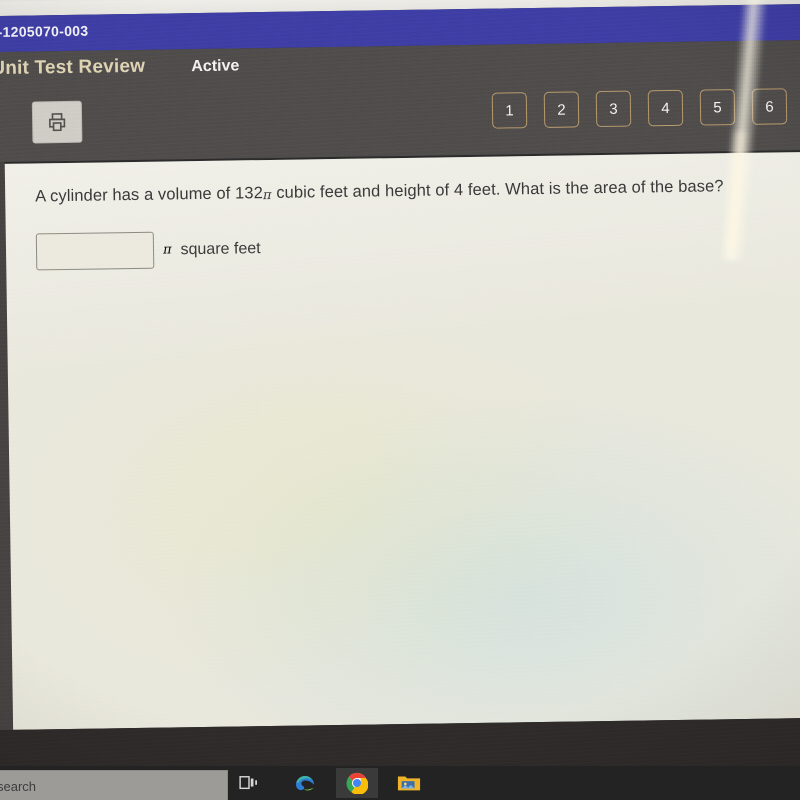 The height and width of the screenshot is (800, 800). Describe the element at coordinates (114, 785) in the screenshot. I see `taskbar-search-box: search` at that location.